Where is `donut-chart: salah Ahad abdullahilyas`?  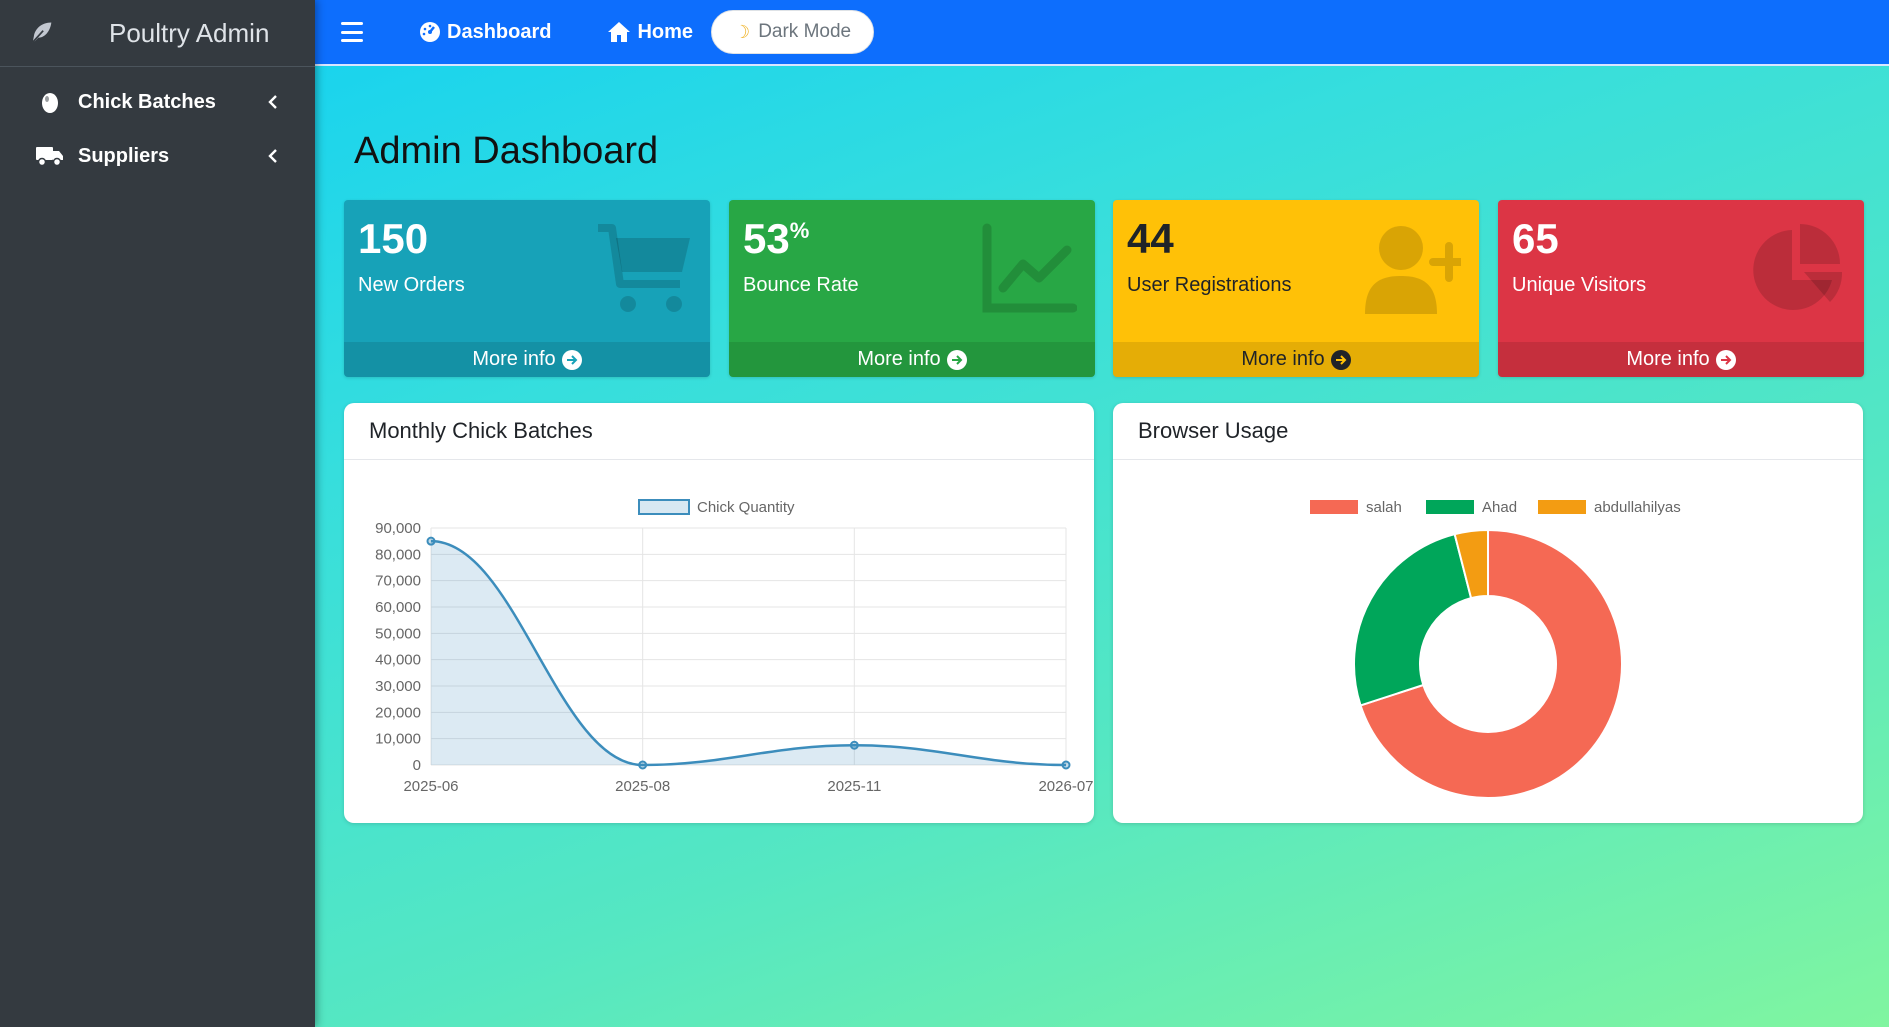
donut-chart: salah Ahad abdullahilyas is located at coordinates (1495, 649).